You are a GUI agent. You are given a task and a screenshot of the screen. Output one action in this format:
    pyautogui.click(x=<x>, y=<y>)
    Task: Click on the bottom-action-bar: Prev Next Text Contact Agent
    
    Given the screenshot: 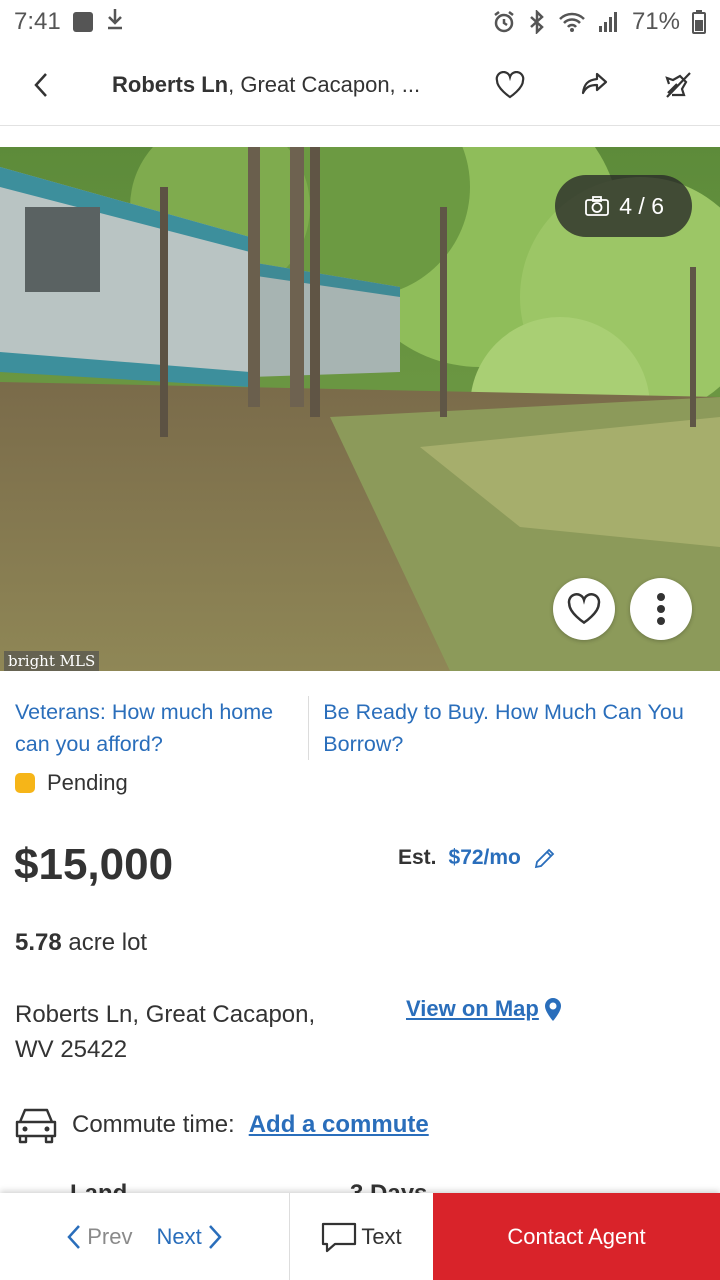 What is the action you would take?
    pyautogui.click(x=360, y=1236)
    